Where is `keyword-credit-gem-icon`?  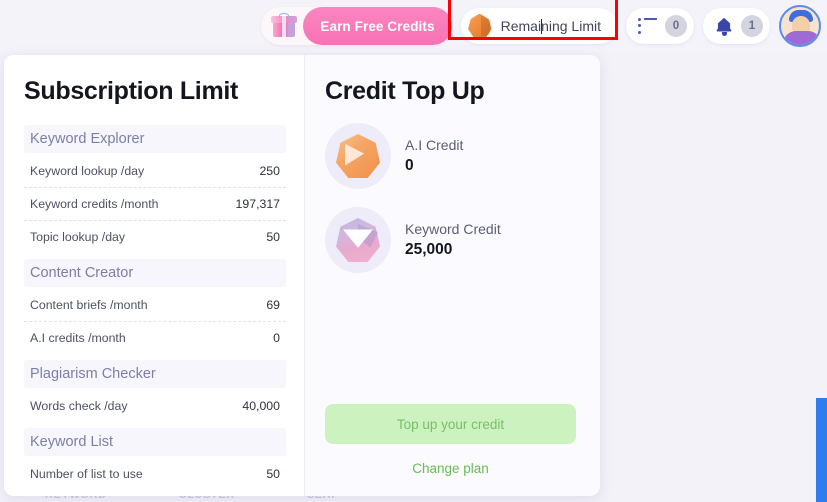
keyword-credit-gem-icon is located at coordinates (358, 240).